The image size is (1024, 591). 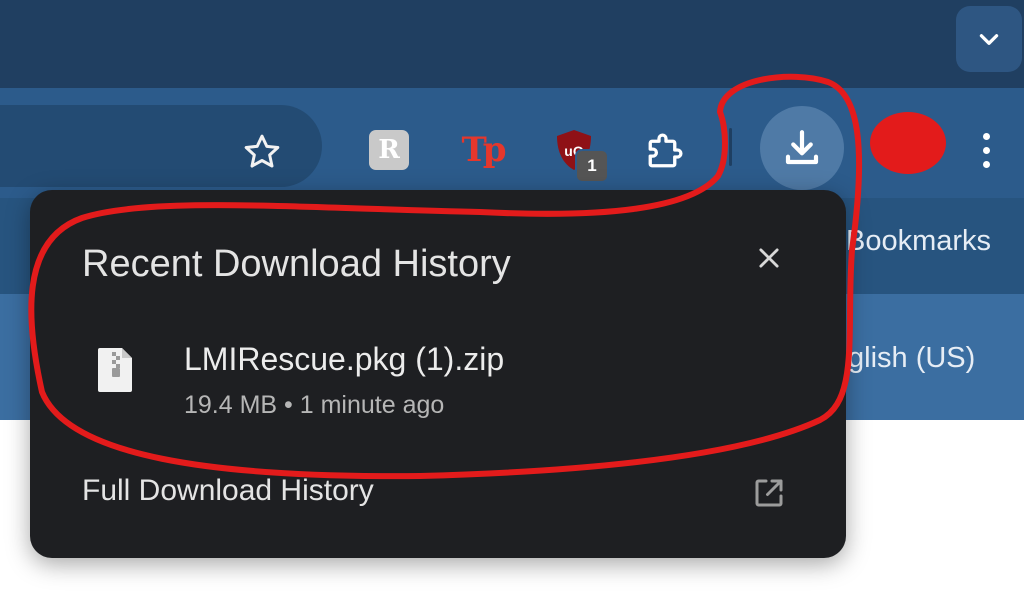 I want to click on star-icon, so click(x=262, y=151).